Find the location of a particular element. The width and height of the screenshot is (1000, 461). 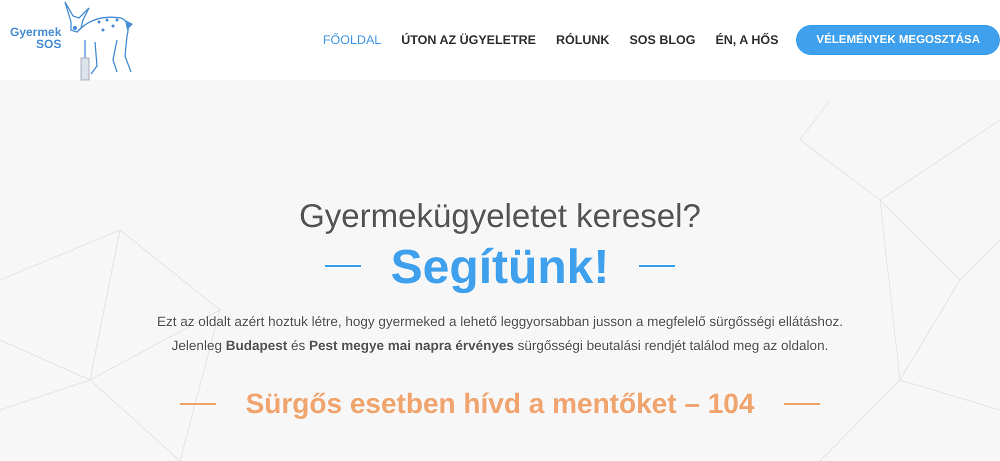

logo-text: Gyermek is located at coordinates (36, 32).